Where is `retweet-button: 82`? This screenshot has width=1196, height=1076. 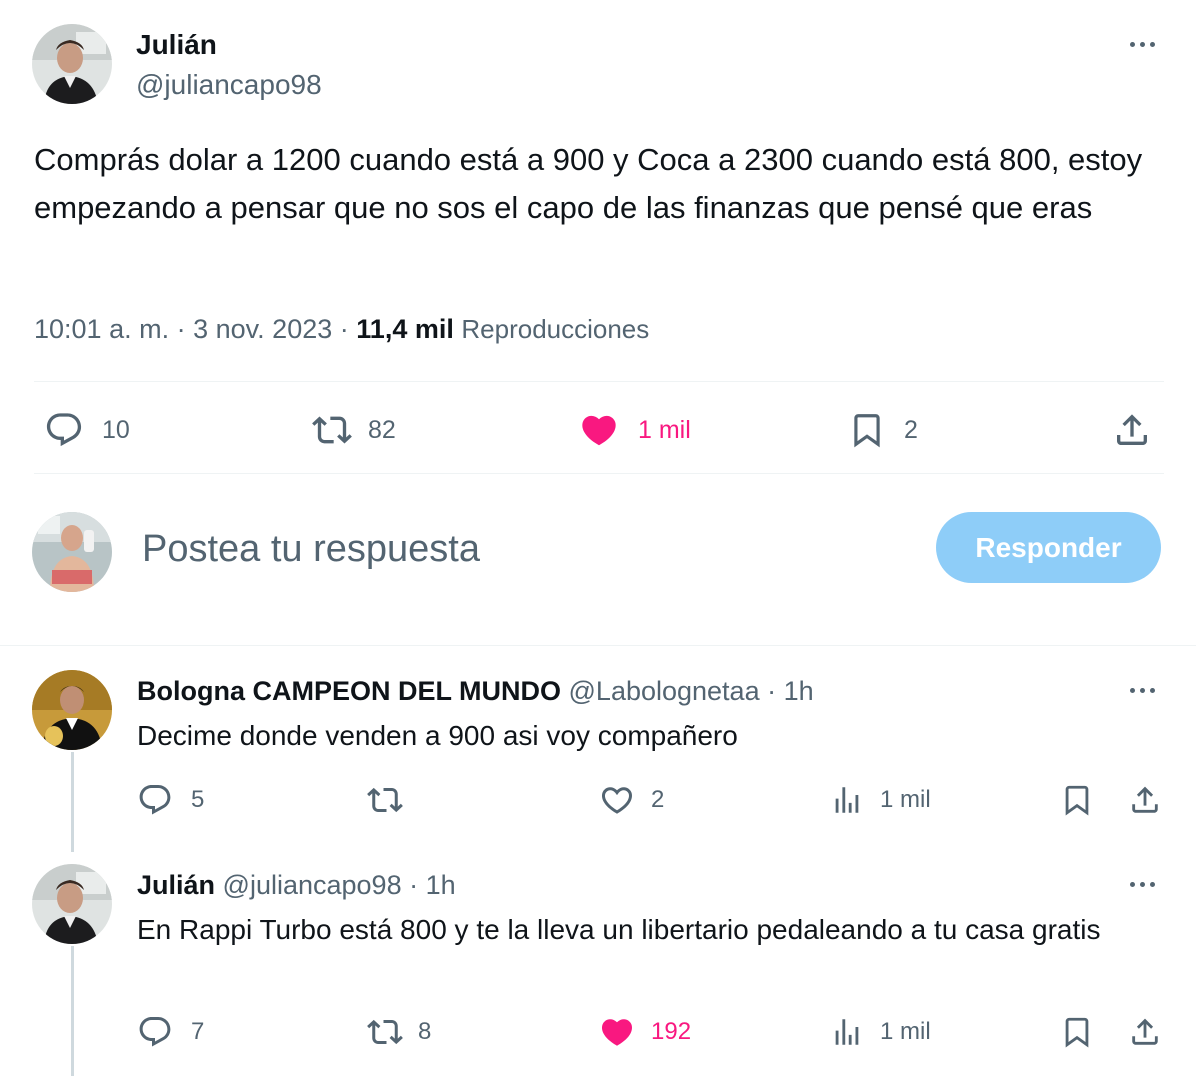
retweet-button: 82 is located at coordinates (353, 430).